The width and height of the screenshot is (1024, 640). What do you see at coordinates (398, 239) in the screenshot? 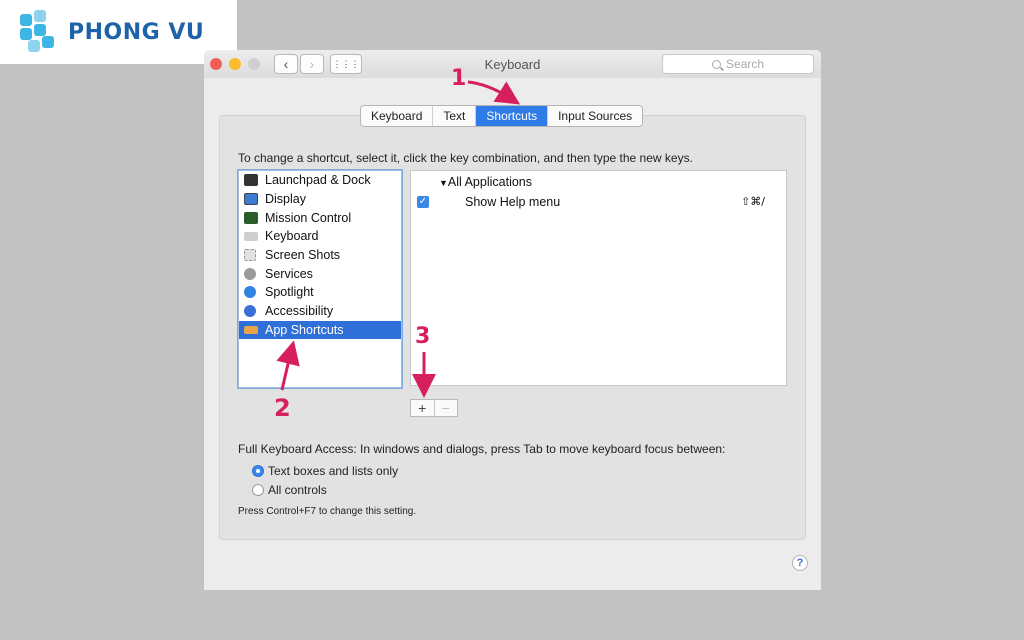
I see `annotation-arrows` at bounding box center [398, 239].